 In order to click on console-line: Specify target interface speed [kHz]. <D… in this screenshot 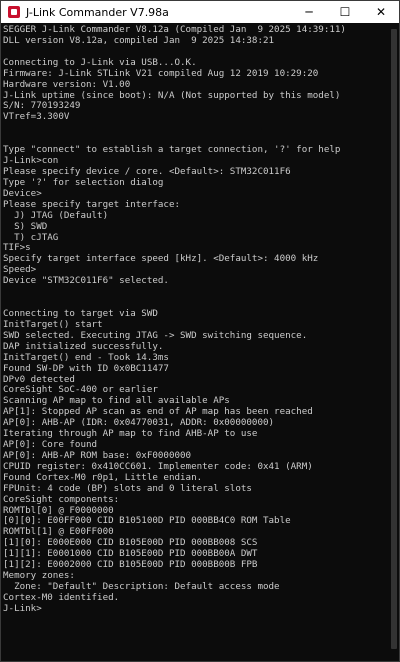, I will do `click(161, 259)`.